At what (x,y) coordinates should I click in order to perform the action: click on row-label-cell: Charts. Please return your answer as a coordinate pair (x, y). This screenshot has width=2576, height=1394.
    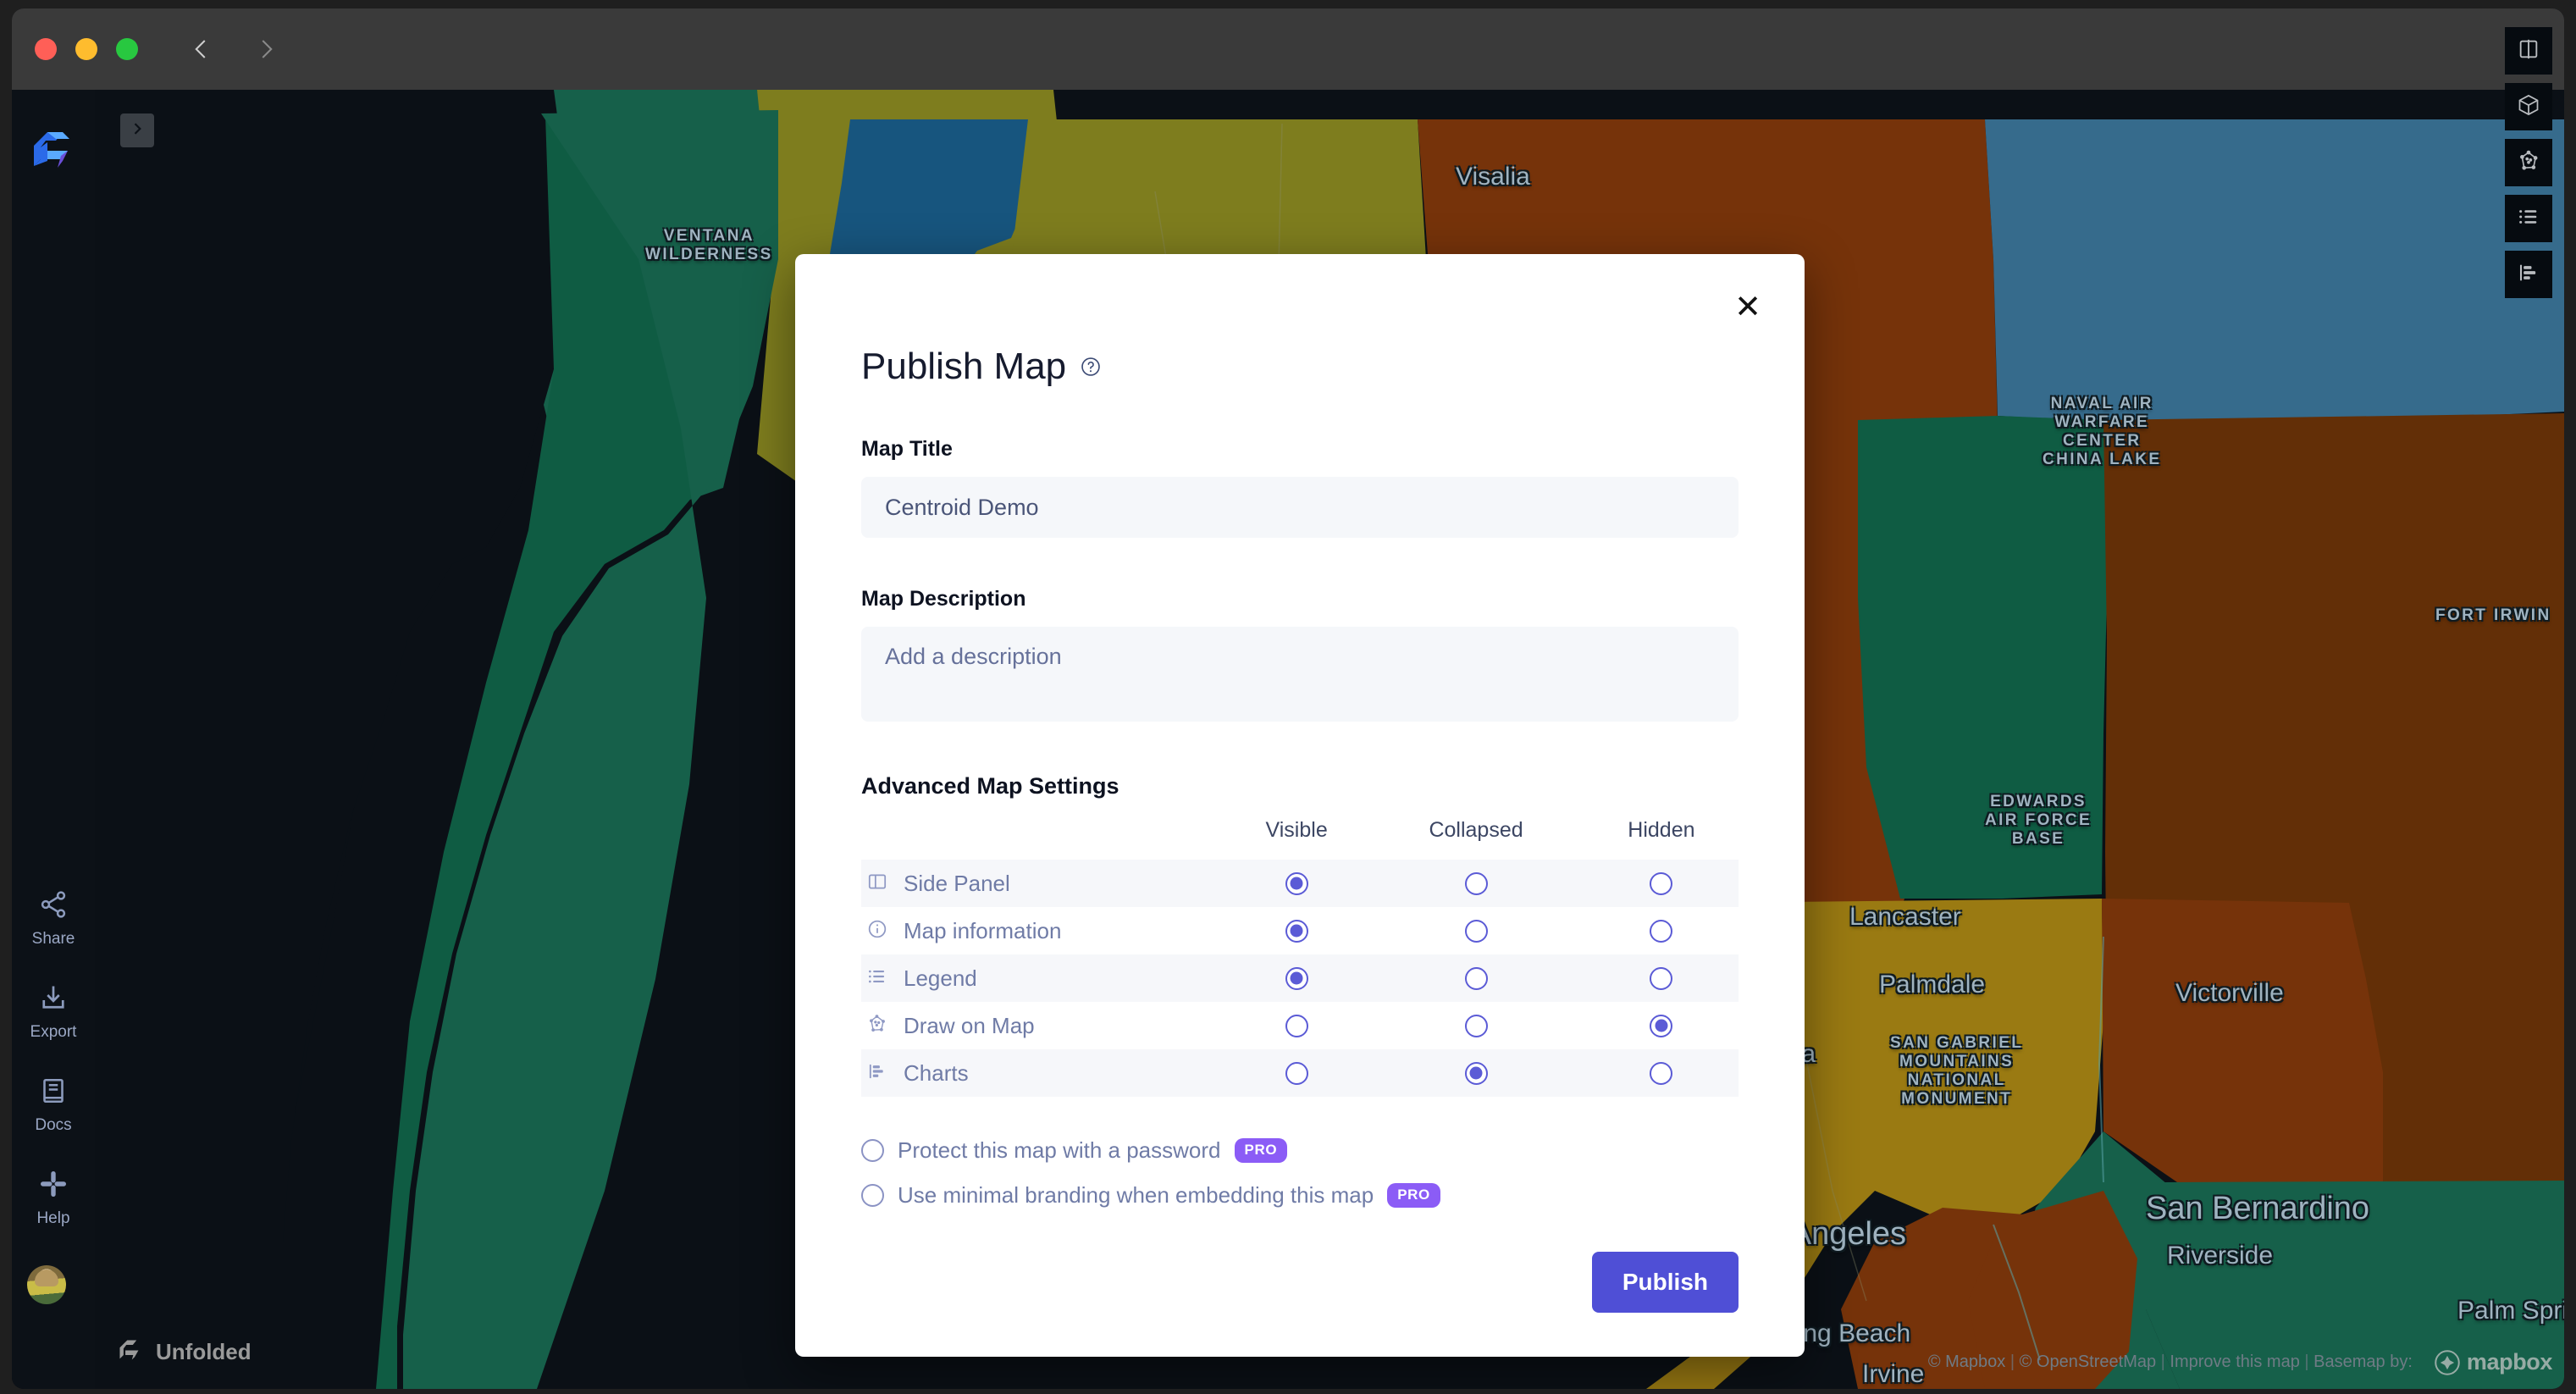
    Looking at the image, I should click on (1043, 1073).